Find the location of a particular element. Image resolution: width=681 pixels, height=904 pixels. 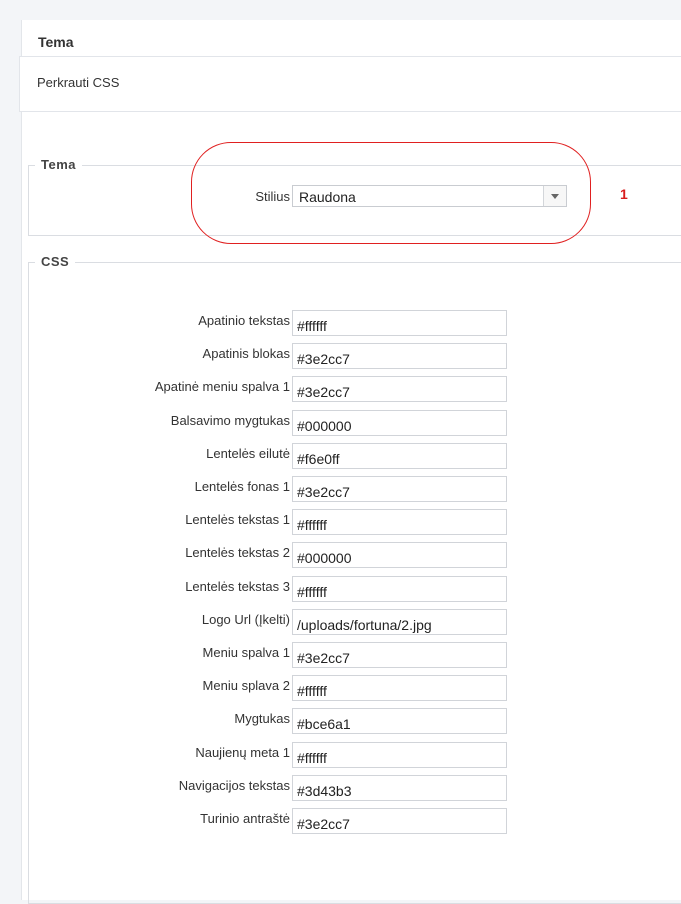

css-legend: CSS is located at coordinates (55, 261).